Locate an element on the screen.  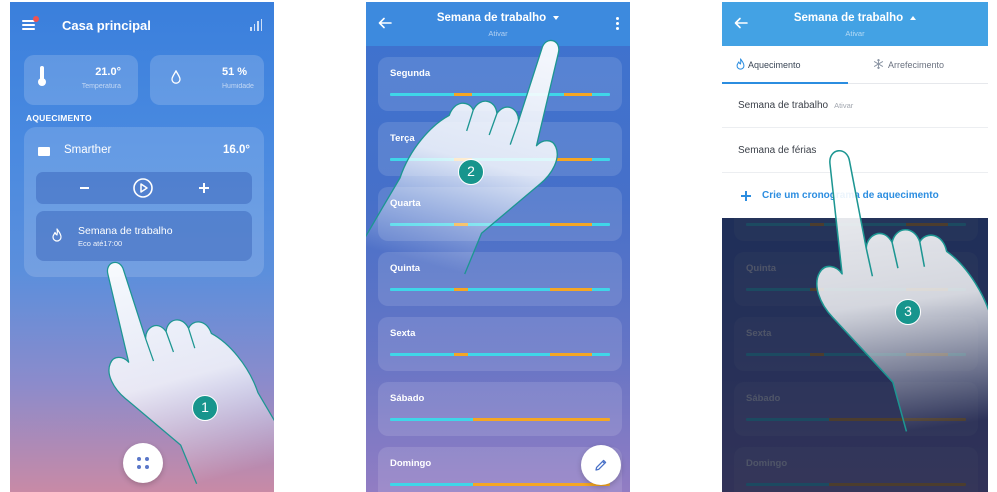
program-option-name: Semana de férias is located at coordinates (777, 150).